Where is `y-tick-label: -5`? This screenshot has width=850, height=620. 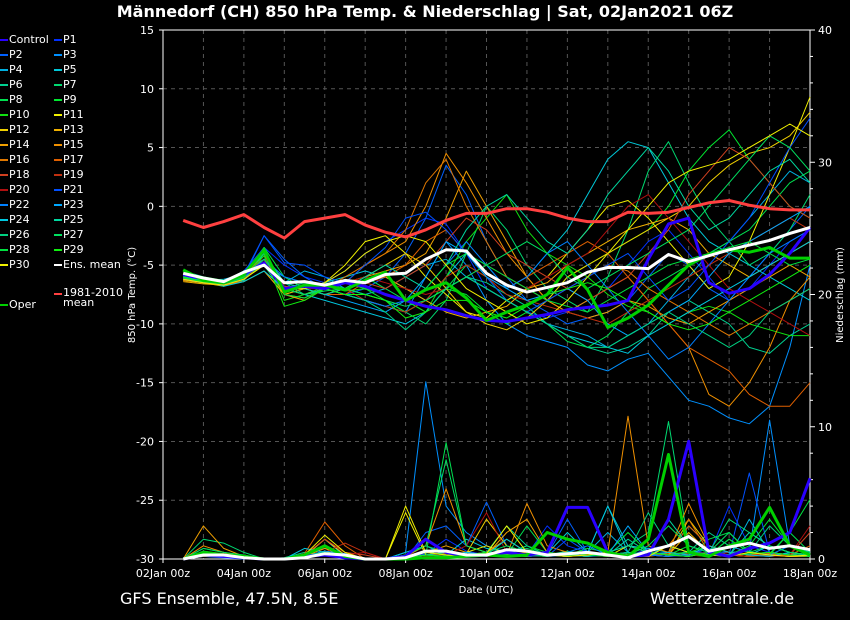 y-tick-label: -5 is located at coordinates (148, 265).